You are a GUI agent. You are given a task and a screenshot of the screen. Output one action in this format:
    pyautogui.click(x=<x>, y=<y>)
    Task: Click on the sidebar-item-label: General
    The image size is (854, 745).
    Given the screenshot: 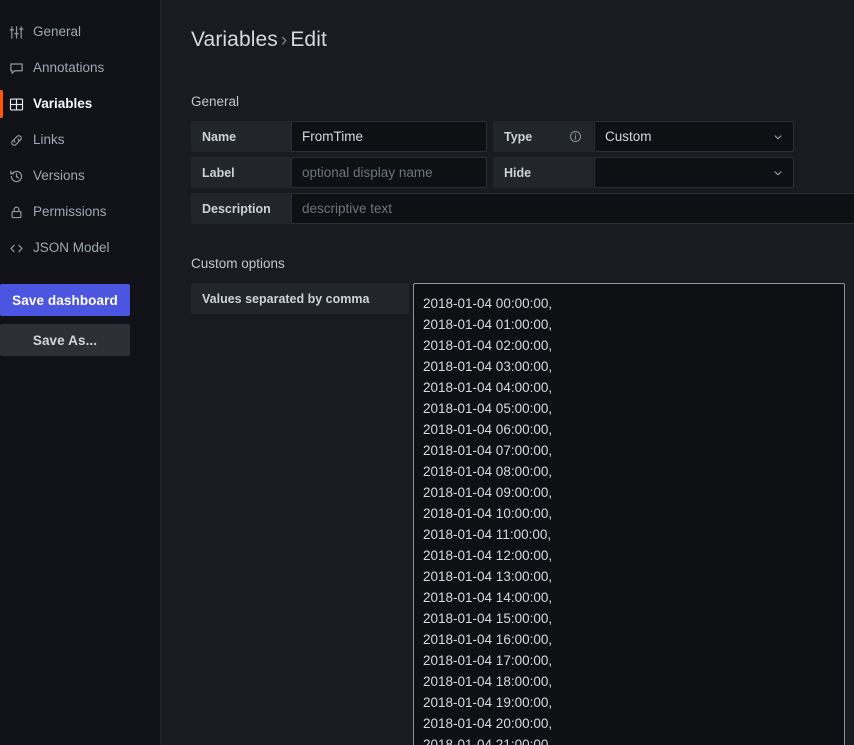 What is the action you would take?
    pyautogui.click(x=57, y=32)
    